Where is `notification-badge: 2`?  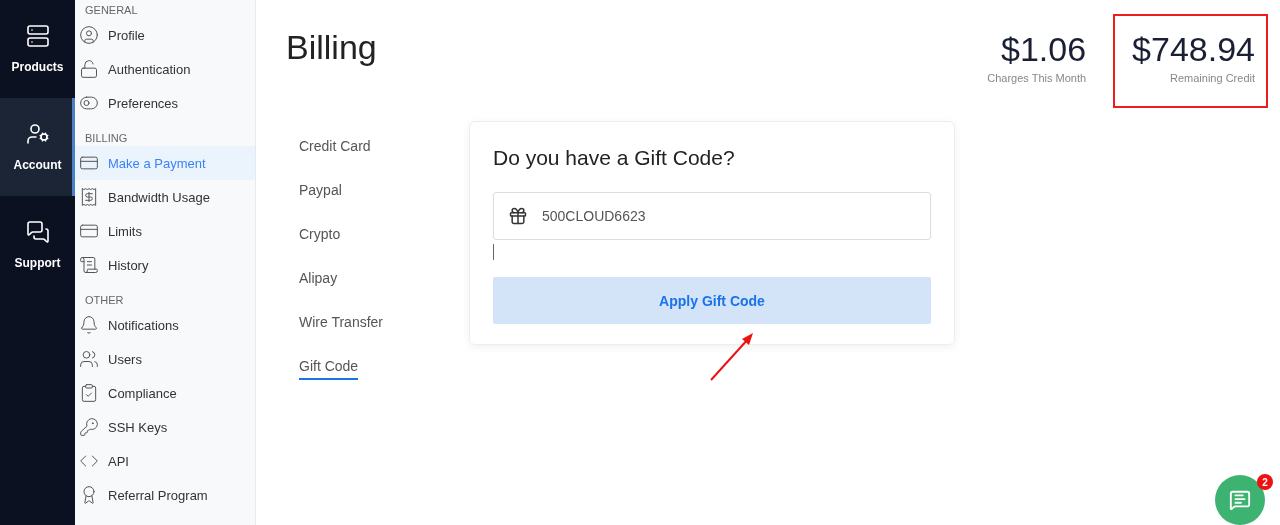 notification-badge: 2 is located at coordinates (1265, 482).